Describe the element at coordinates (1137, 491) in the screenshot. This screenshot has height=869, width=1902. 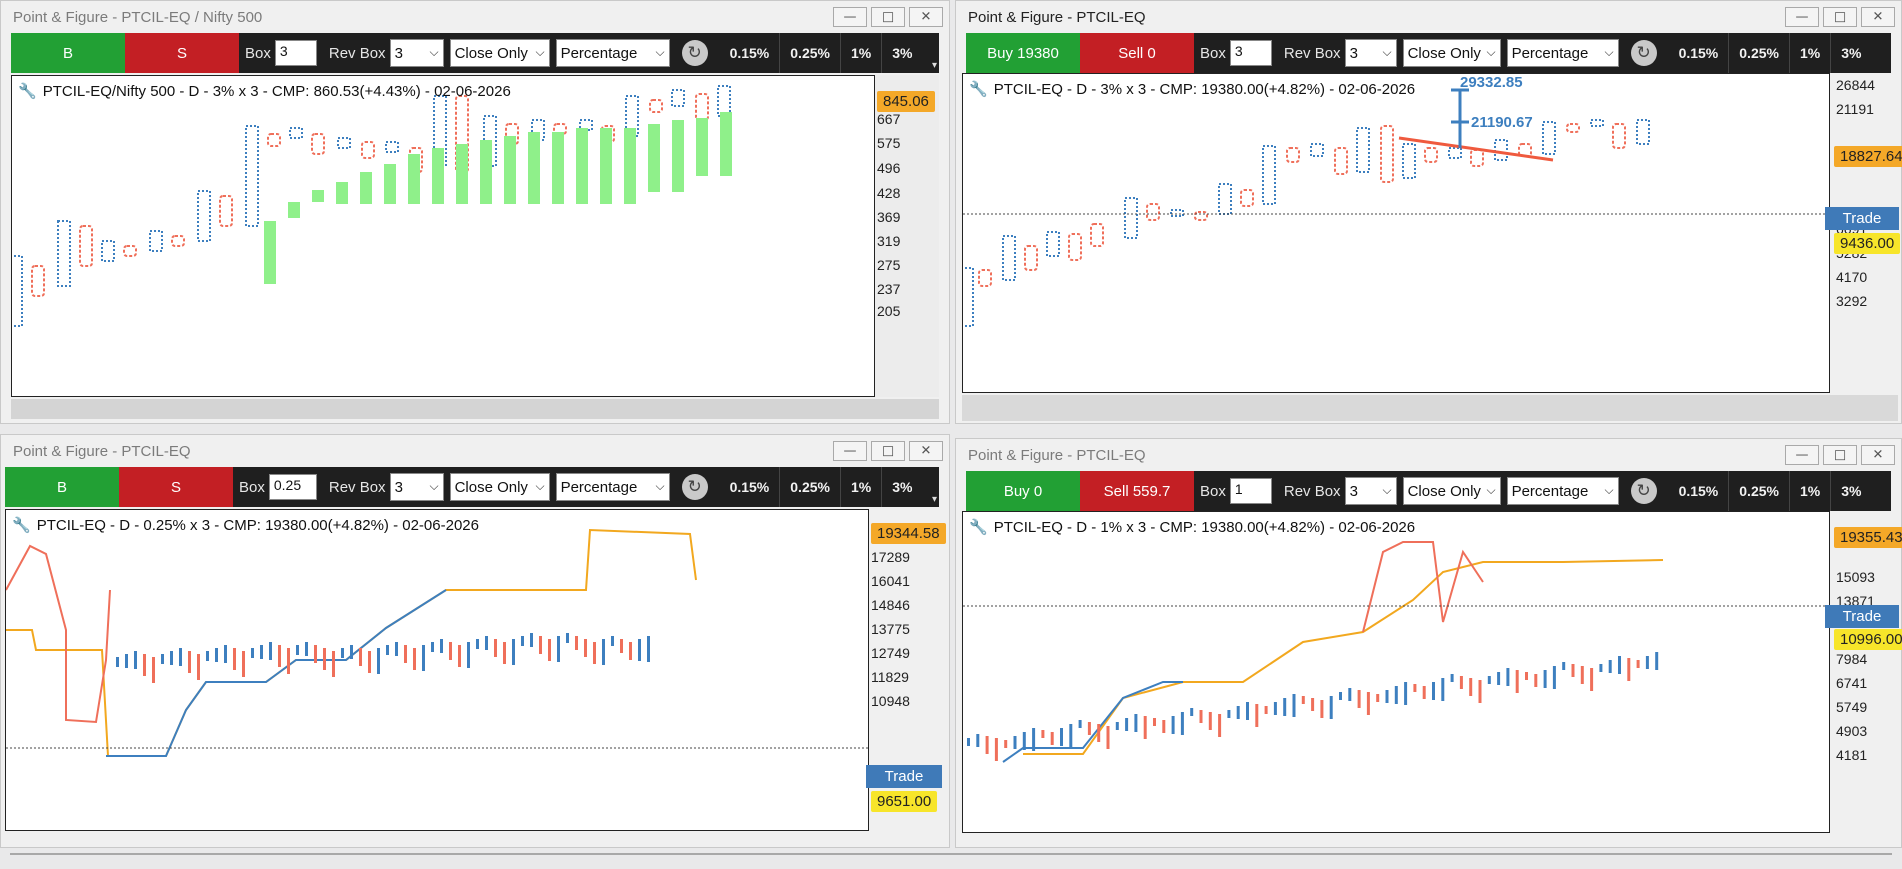
I see `sell-button: Sell 559.7` at that location.